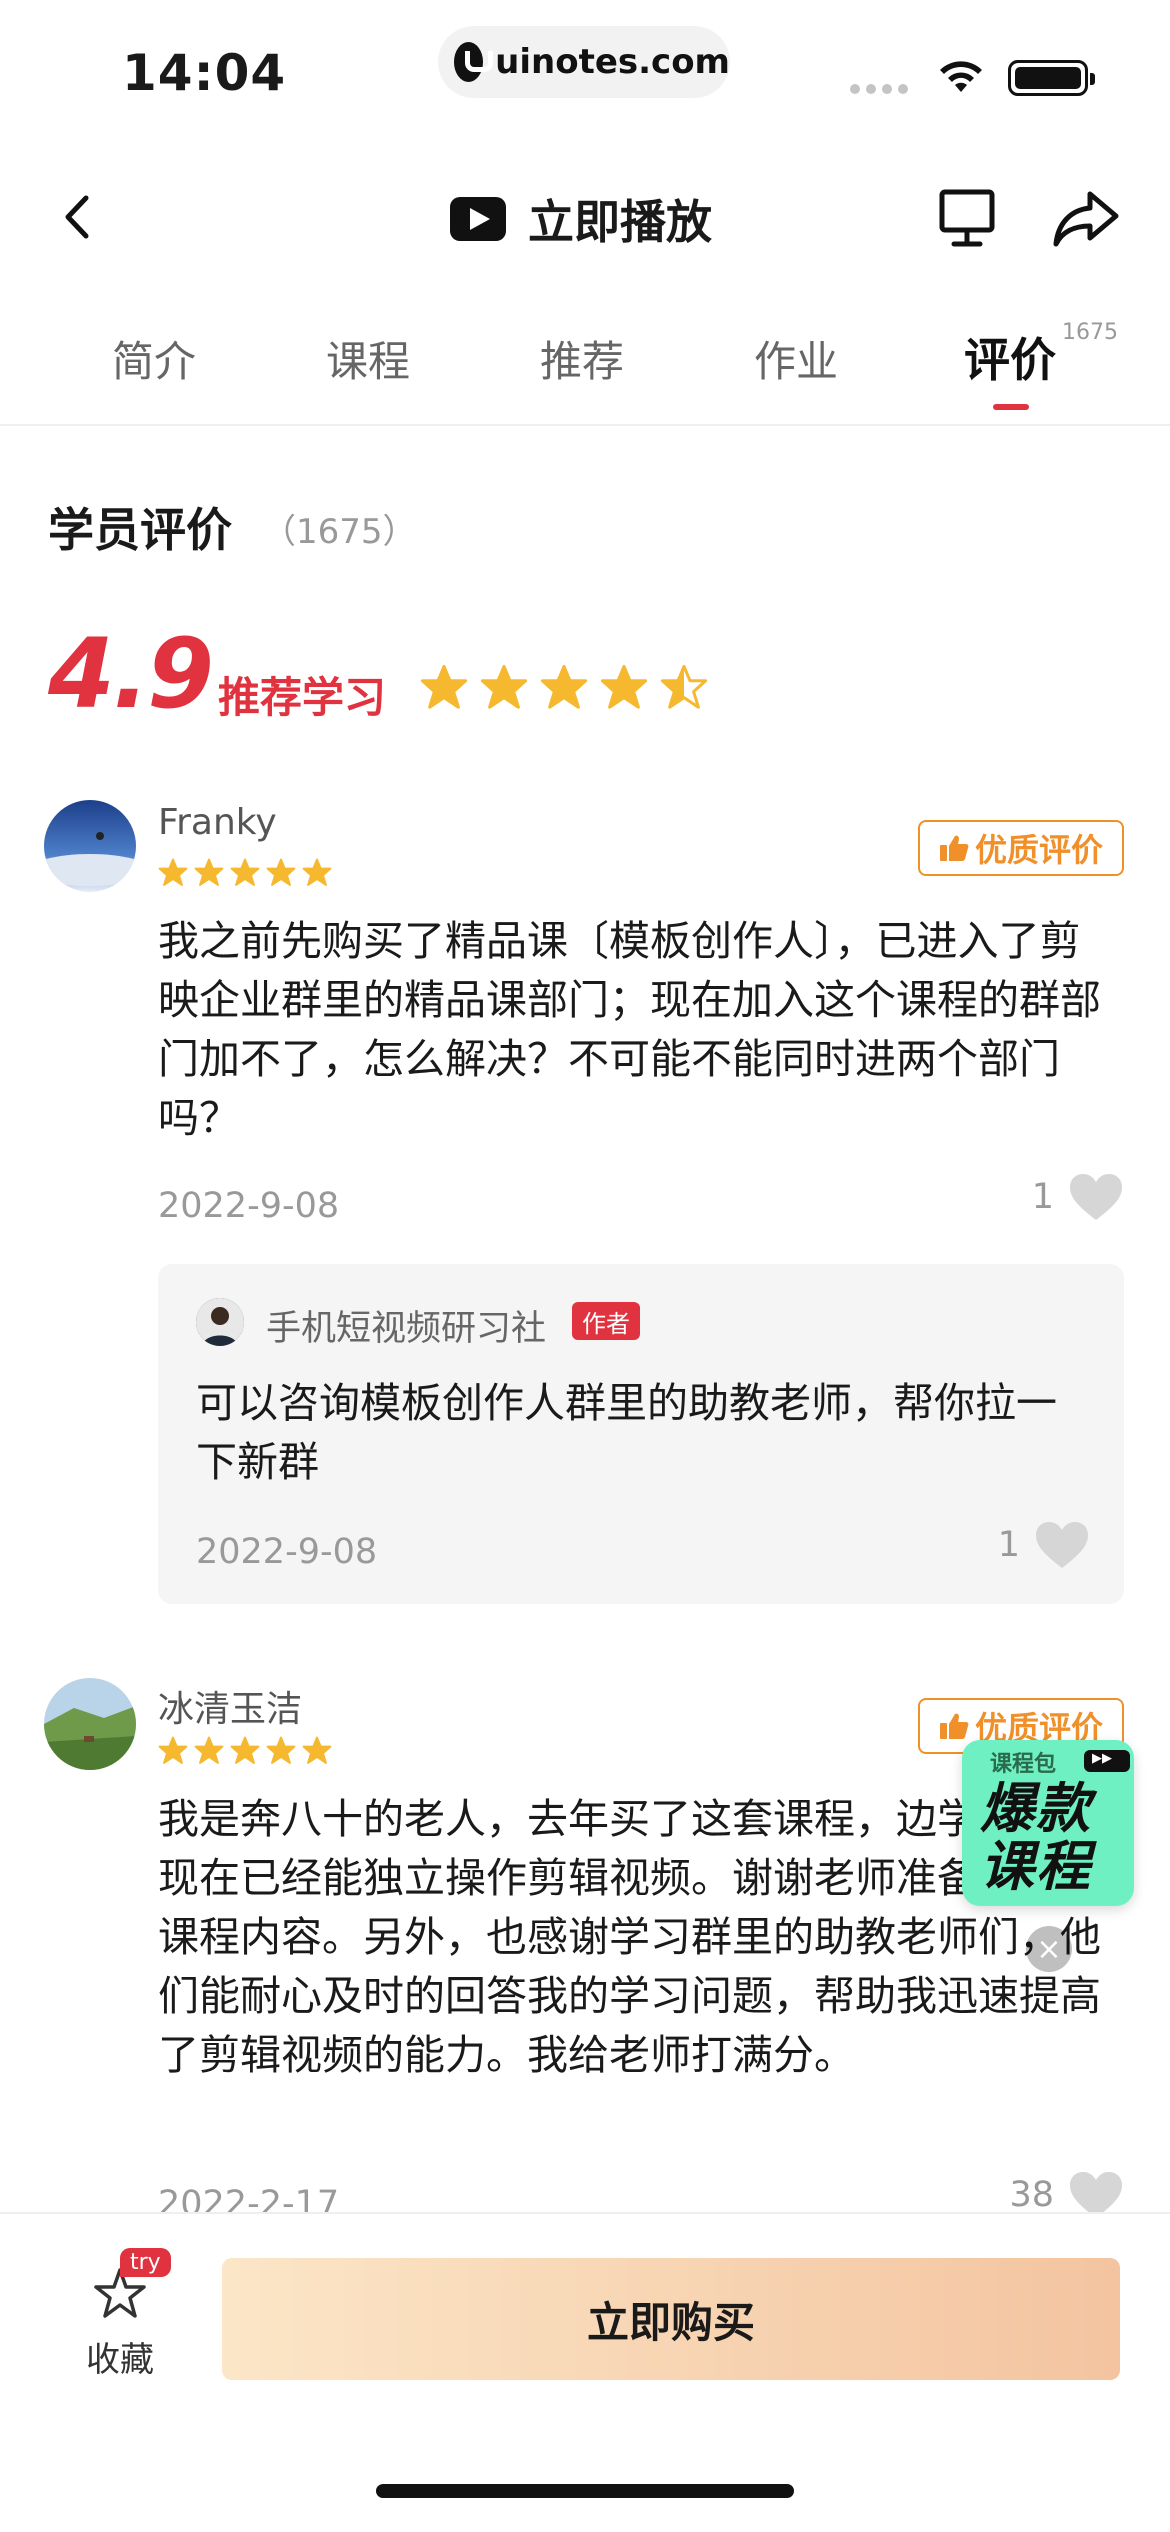  I want to click on tab-intro: 简介, so click(154, 358).